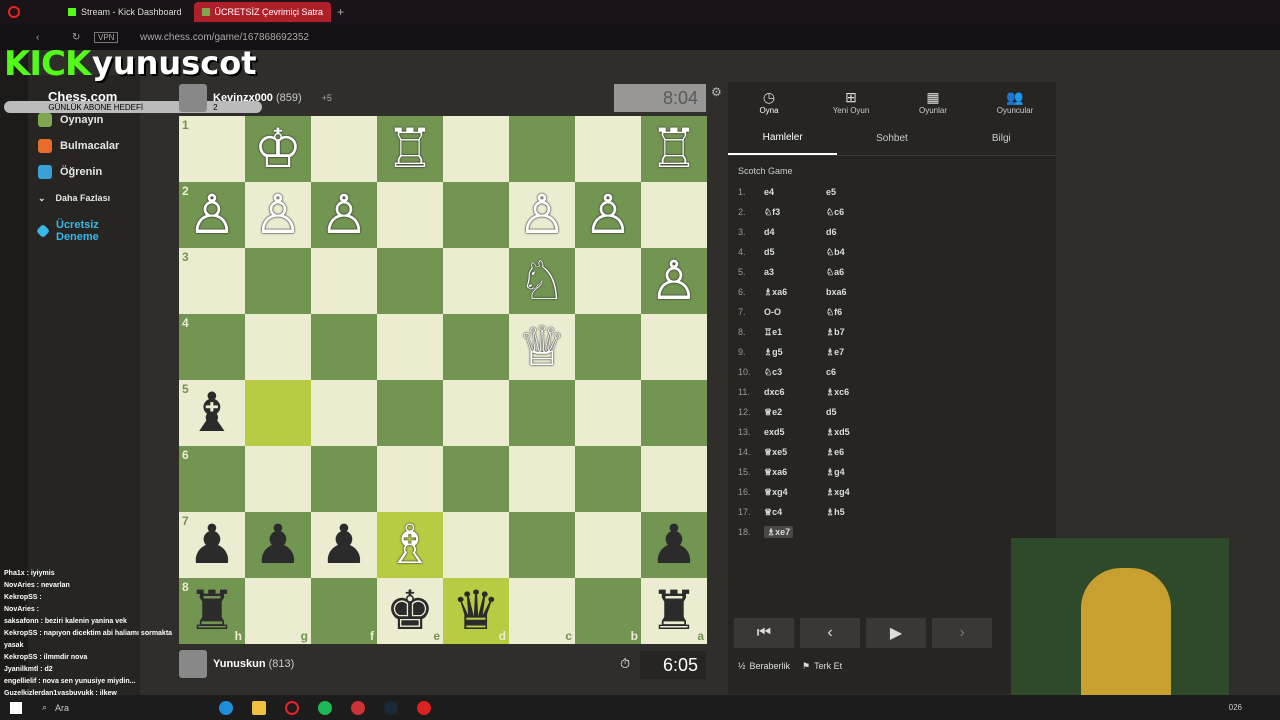 This screenshot has width=1280, height=720. I want to click on white-move: dxc6, so click(774, 392).